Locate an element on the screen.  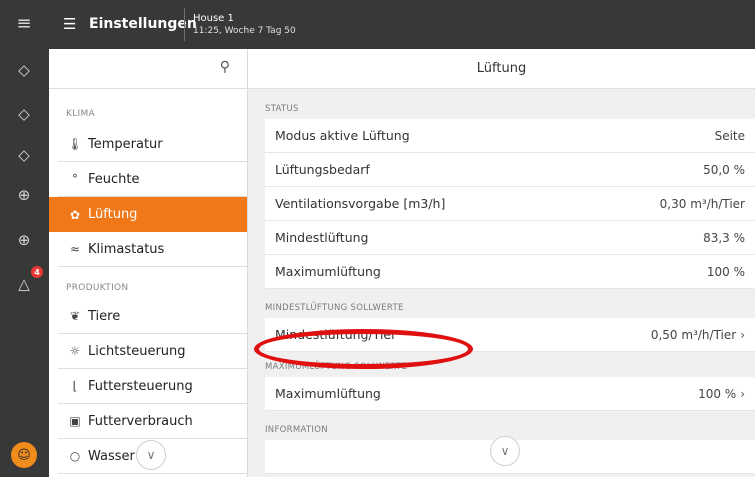
house-name: House 1 is located at coordinates (213, 18).